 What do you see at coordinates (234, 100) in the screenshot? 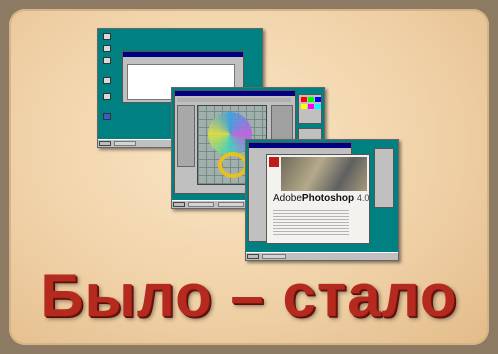
I see `editor-toolbar` at bounding box center [234, 100].